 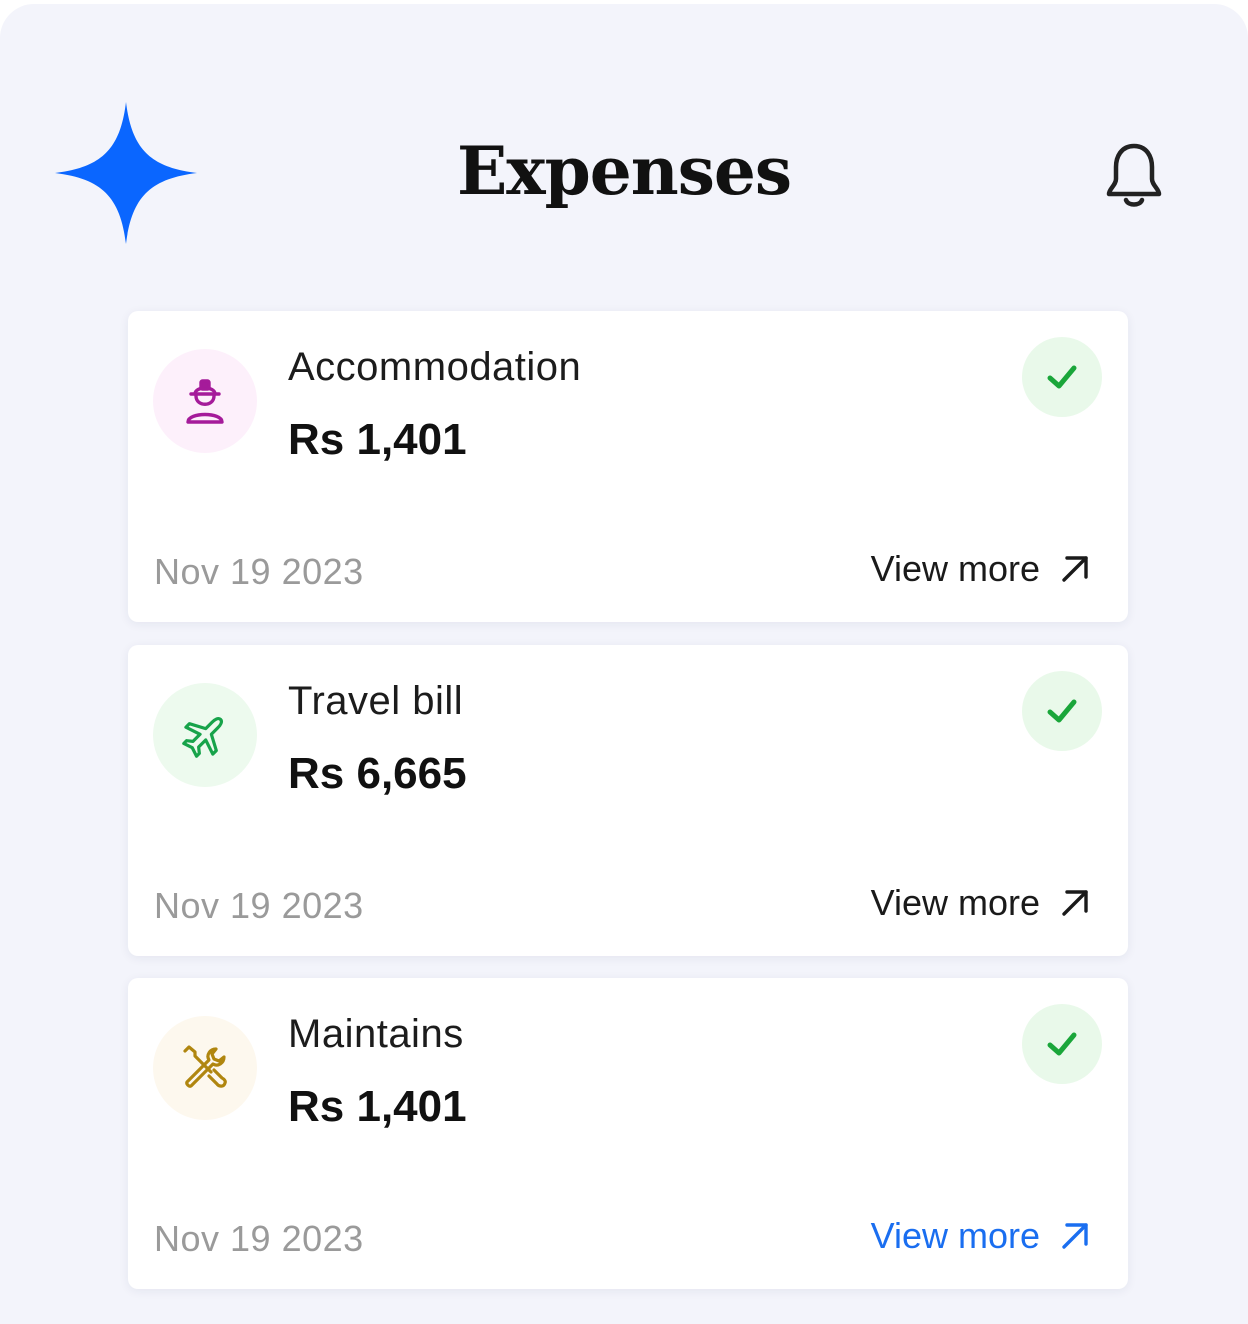 What do you see at coordinates (435, 367) in the screenshot?
I see `expense-category: Accommodation` at bounding box center [435, 367].